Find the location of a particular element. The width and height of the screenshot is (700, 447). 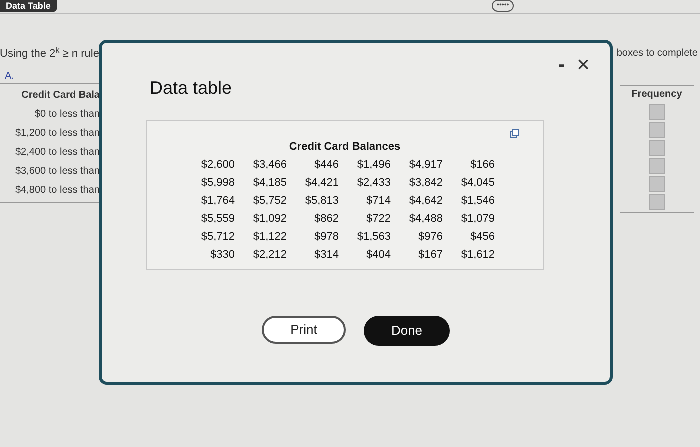

table-cell-text: $404 is located at coordinates (378, 255).